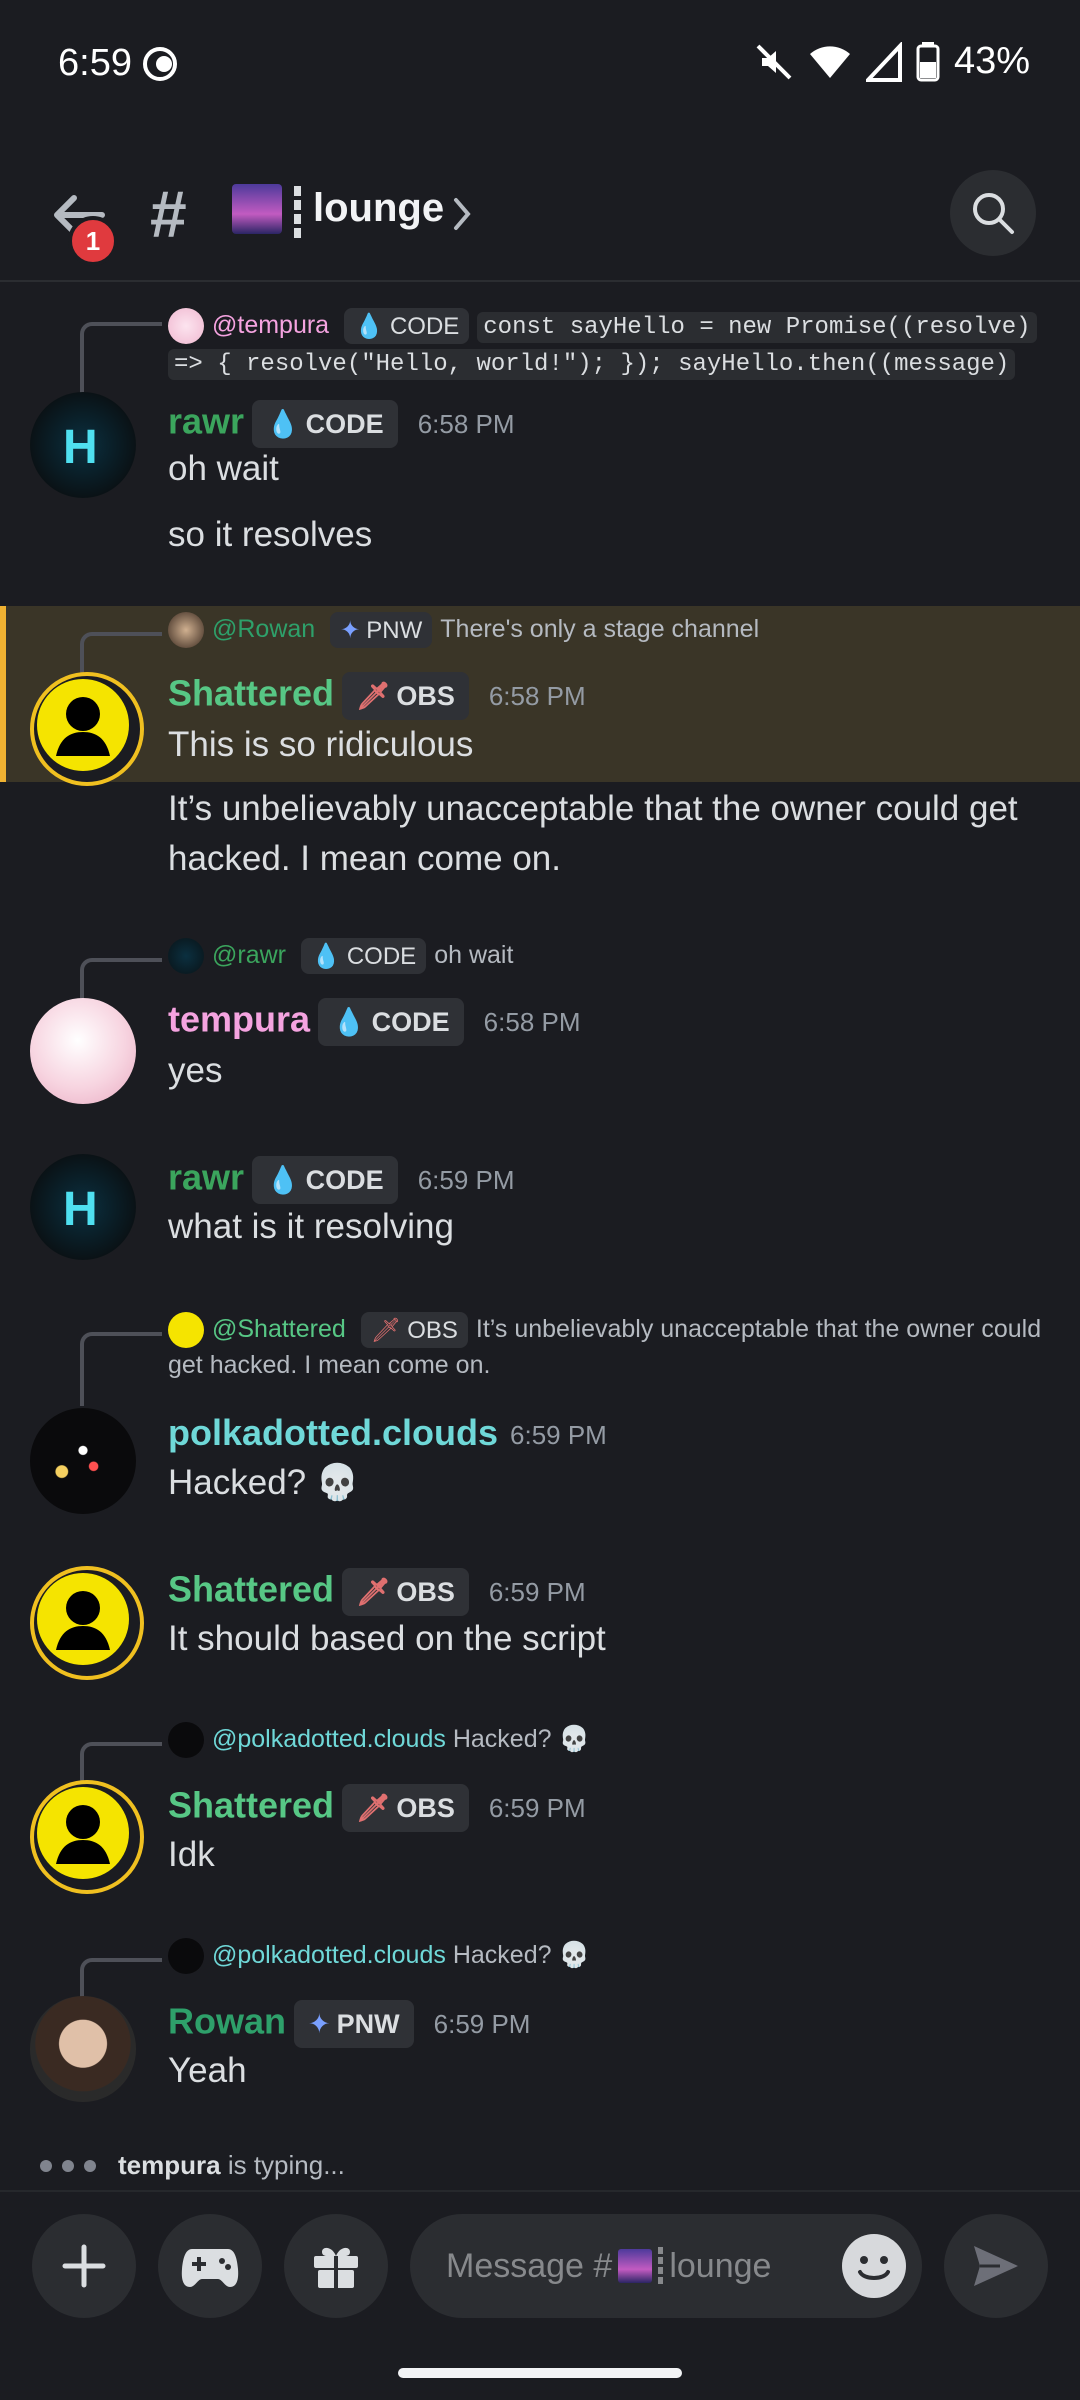 This screenshot has height=2400, width=1080. I want to click on send-button, so click(996, 2266).